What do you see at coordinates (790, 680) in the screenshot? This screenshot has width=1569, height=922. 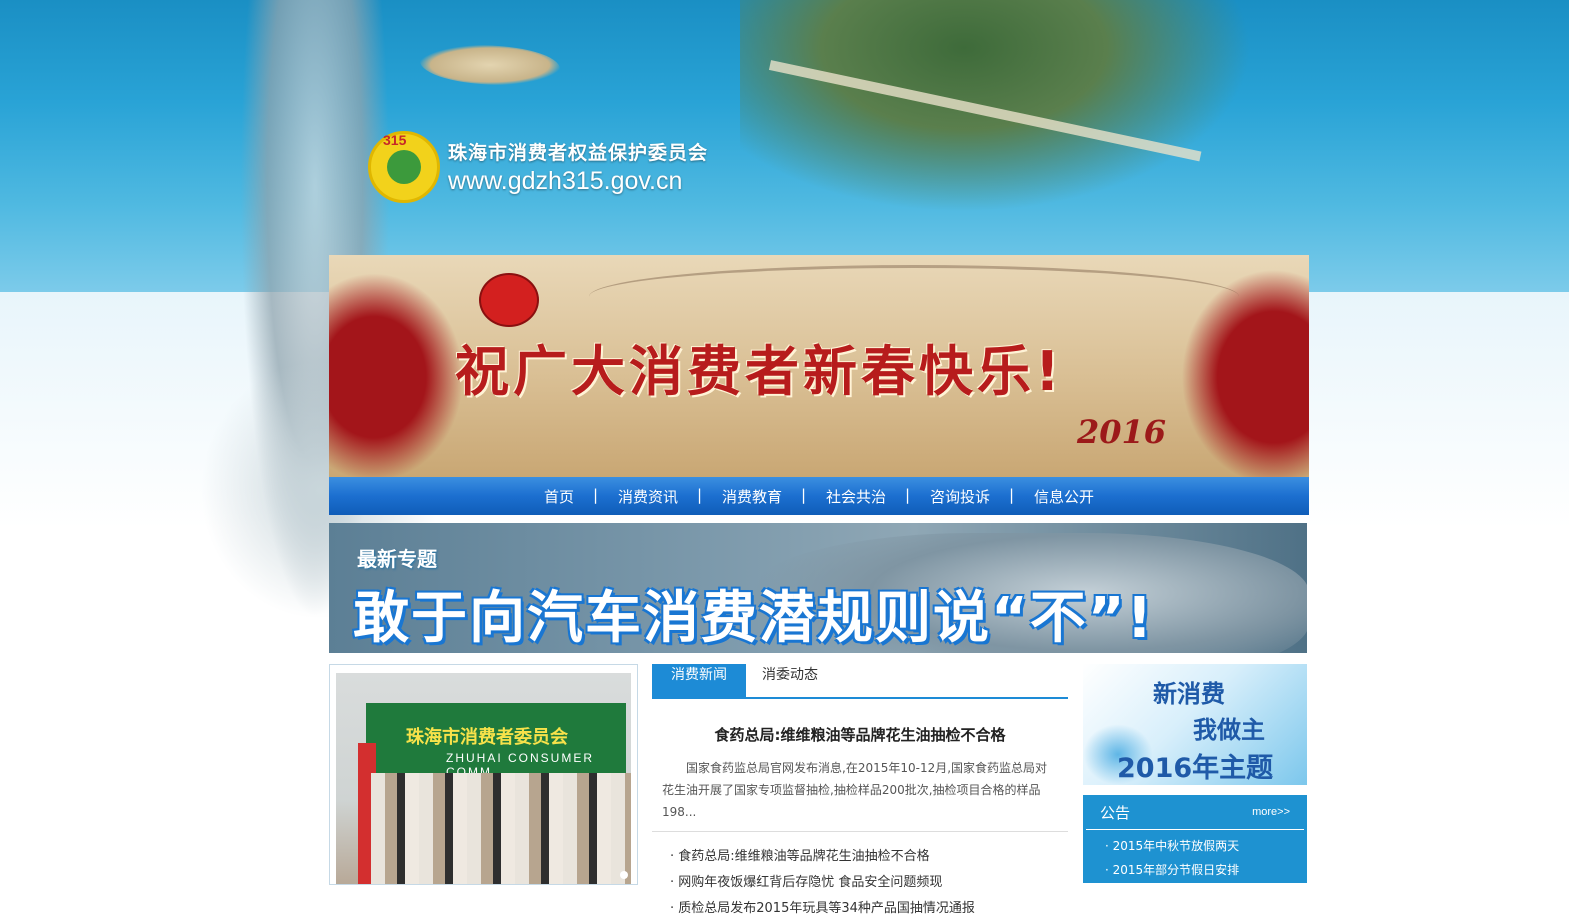 I see `tab-committee-updates: 消委动态` at bounding box center [790, 680].